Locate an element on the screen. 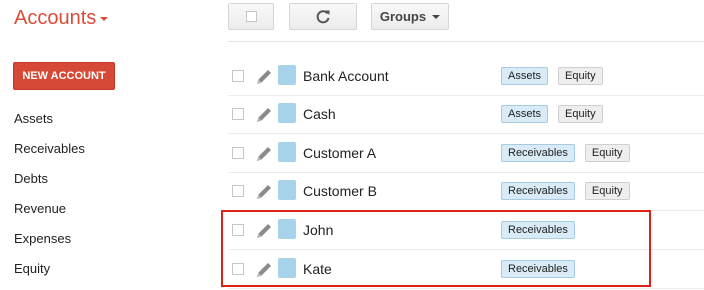  groups-button: Groups is located at coordinates (410, 16).